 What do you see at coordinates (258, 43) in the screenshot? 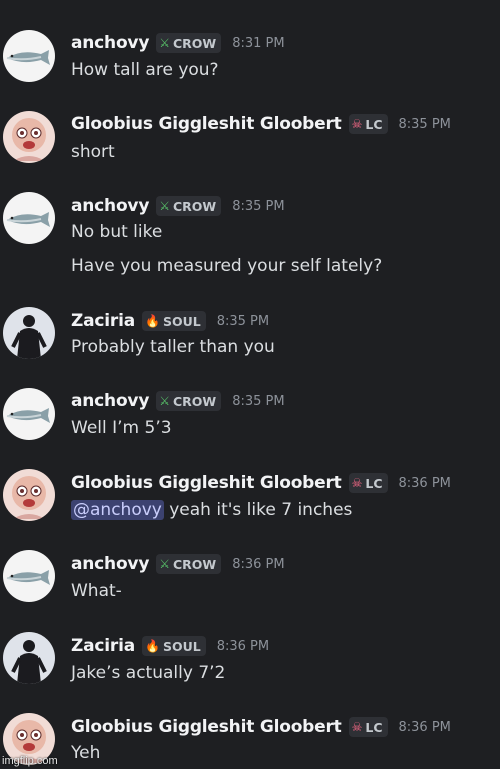
I see `timestamp: 8:31 PM` at bounding box center [258, 43].